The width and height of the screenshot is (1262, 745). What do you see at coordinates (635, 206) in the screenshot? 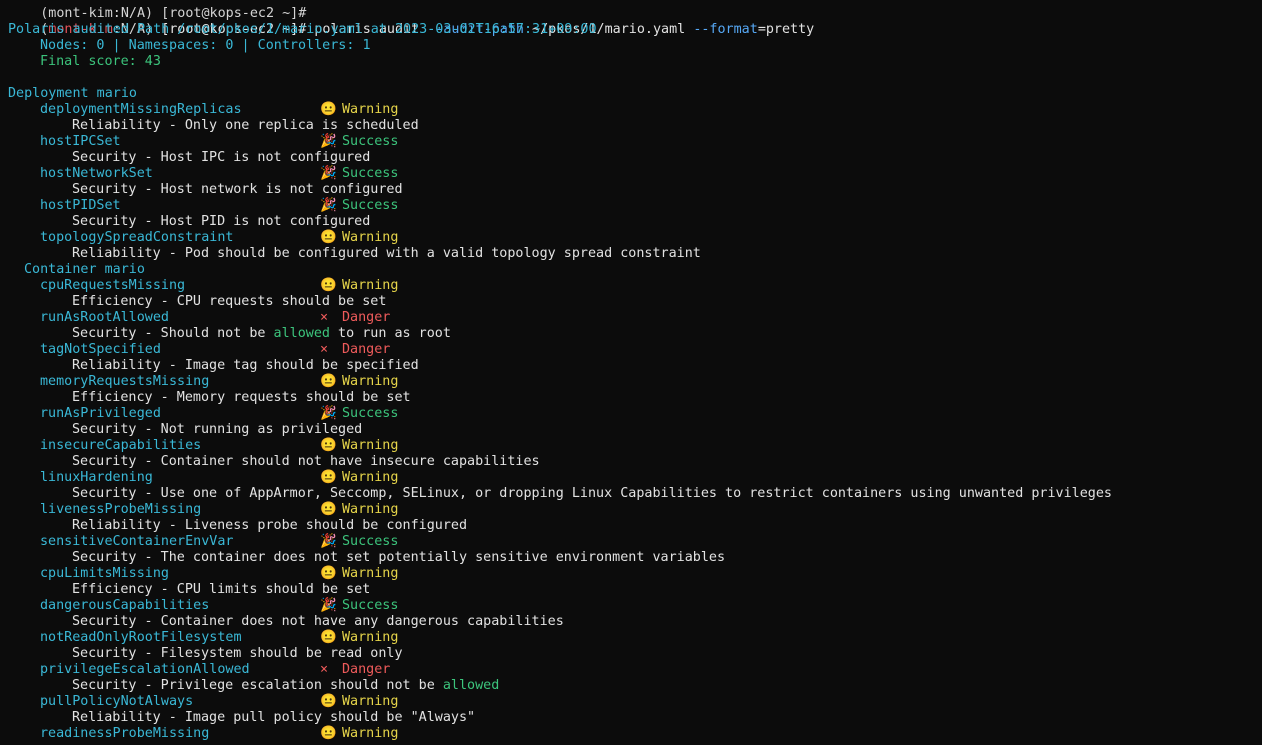
I see `check-row: hostPIDSet 🎉 Success` at bounding box center [635, 206].